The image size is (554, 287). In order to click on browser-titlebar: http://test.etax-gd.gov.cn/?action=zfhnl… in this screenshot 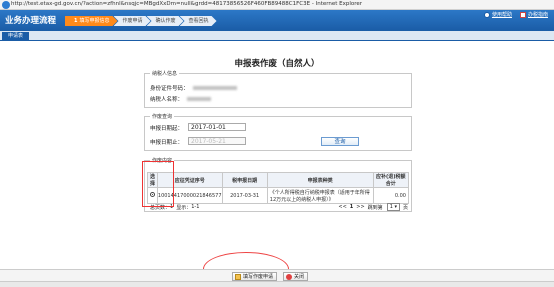, I will do `click(277, 5)`.